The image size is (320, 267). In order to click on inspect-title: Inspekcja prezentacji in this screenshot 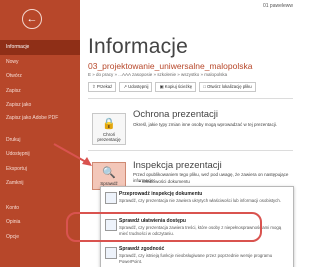, I will do `click(177, 165)`.